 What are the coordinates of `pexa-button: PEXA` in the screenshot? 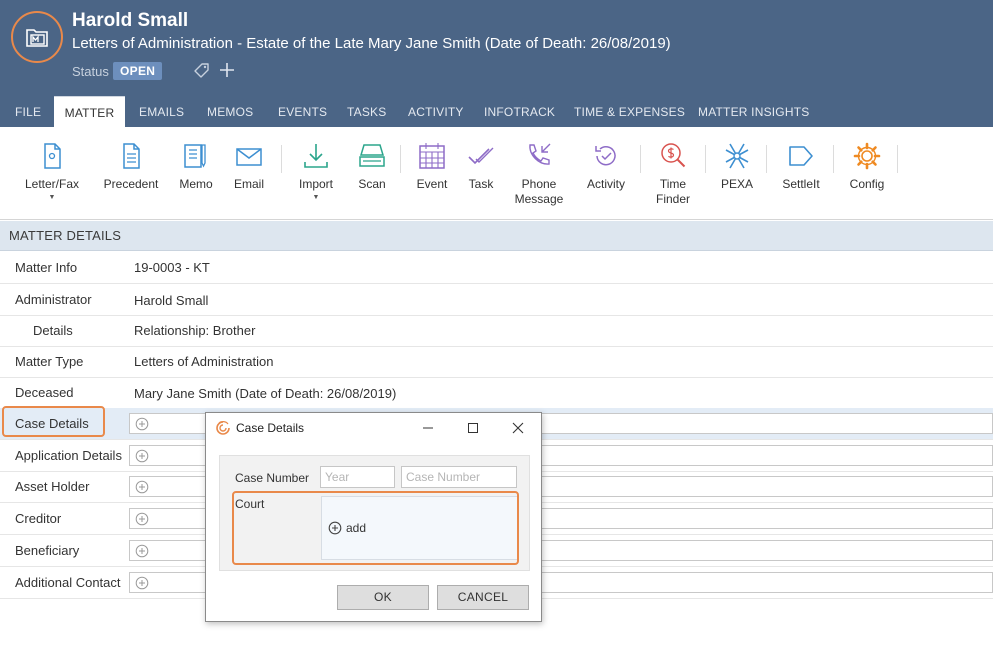 It's located at (737, 172).